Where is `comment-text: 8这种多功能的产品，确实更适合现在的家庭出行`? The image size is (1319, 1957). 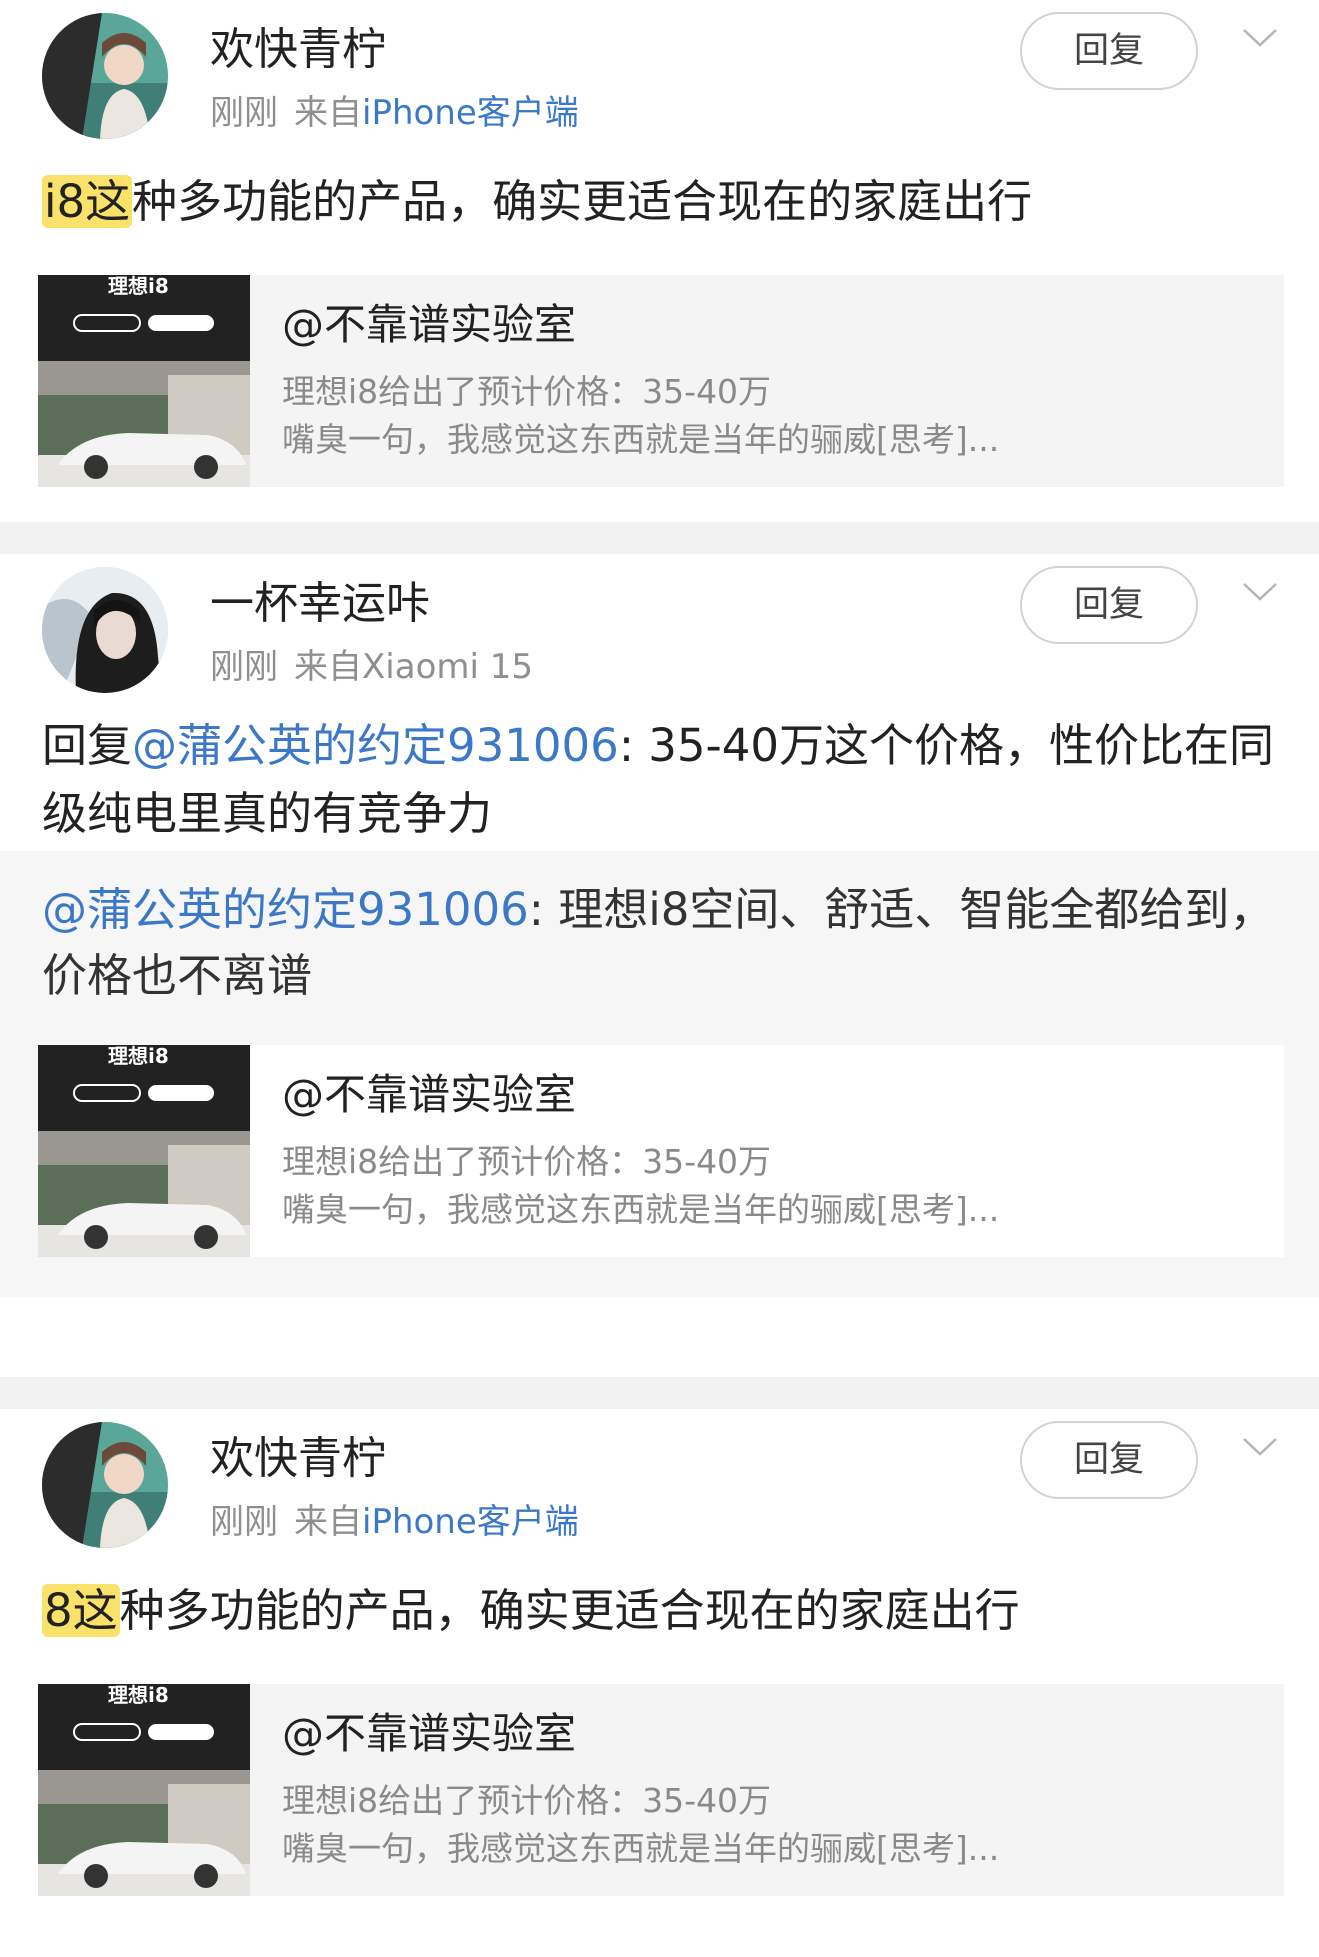
comment-text: 8这种多功能的产品，确实更适合现在的家庭出行 is located at coordinates (665, 1611).